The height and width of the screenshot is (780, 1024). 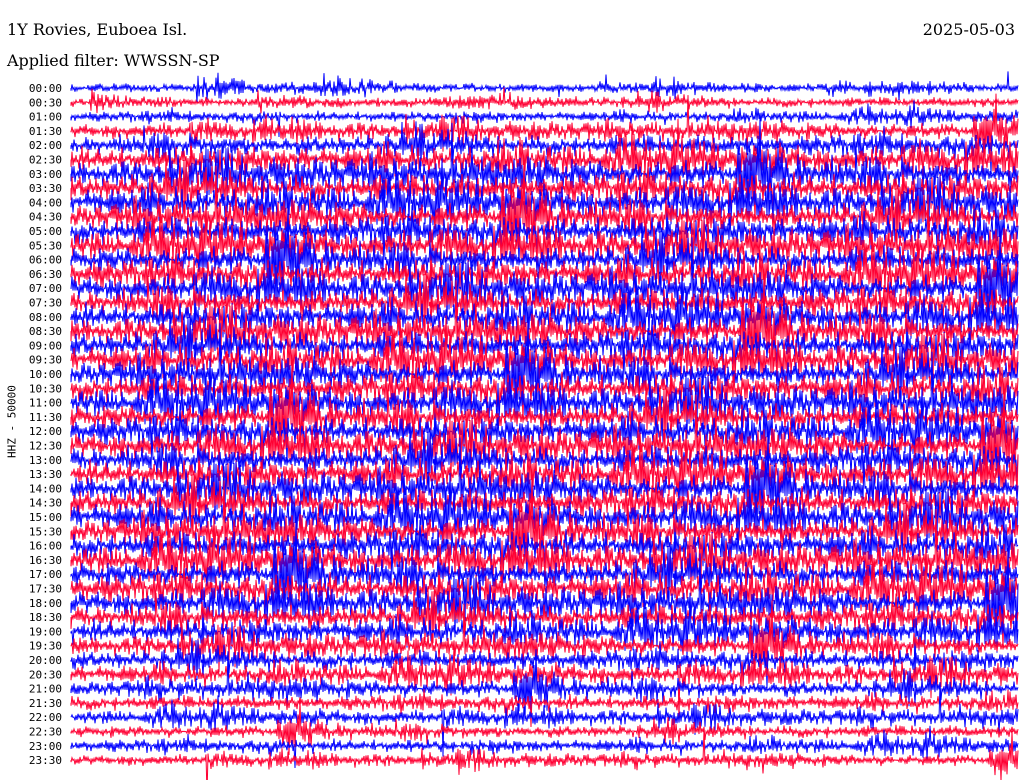 What do you see at coordinates (45, 617) in the screenshot?
I see `time-tick-label: 18:30` at bounding box center [45, 617].